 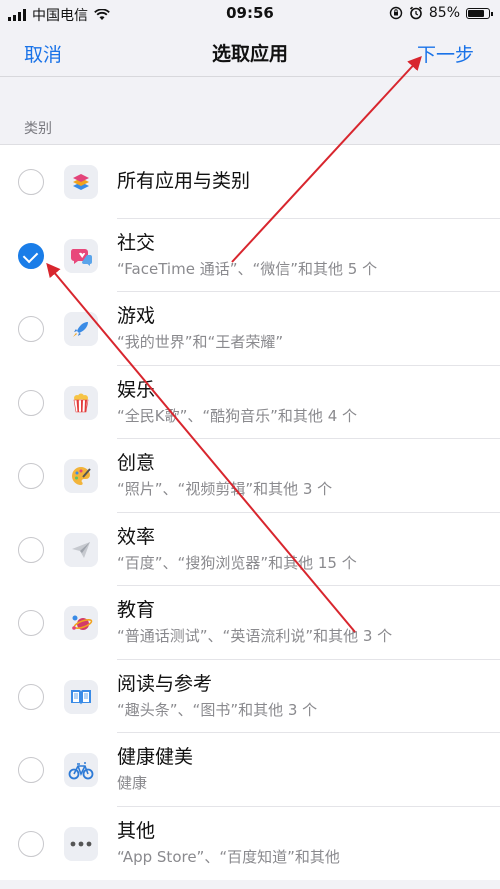 I want to click on category-subtitle: “我的世界”和“王者荣耀”, so click(x=200, y=342).